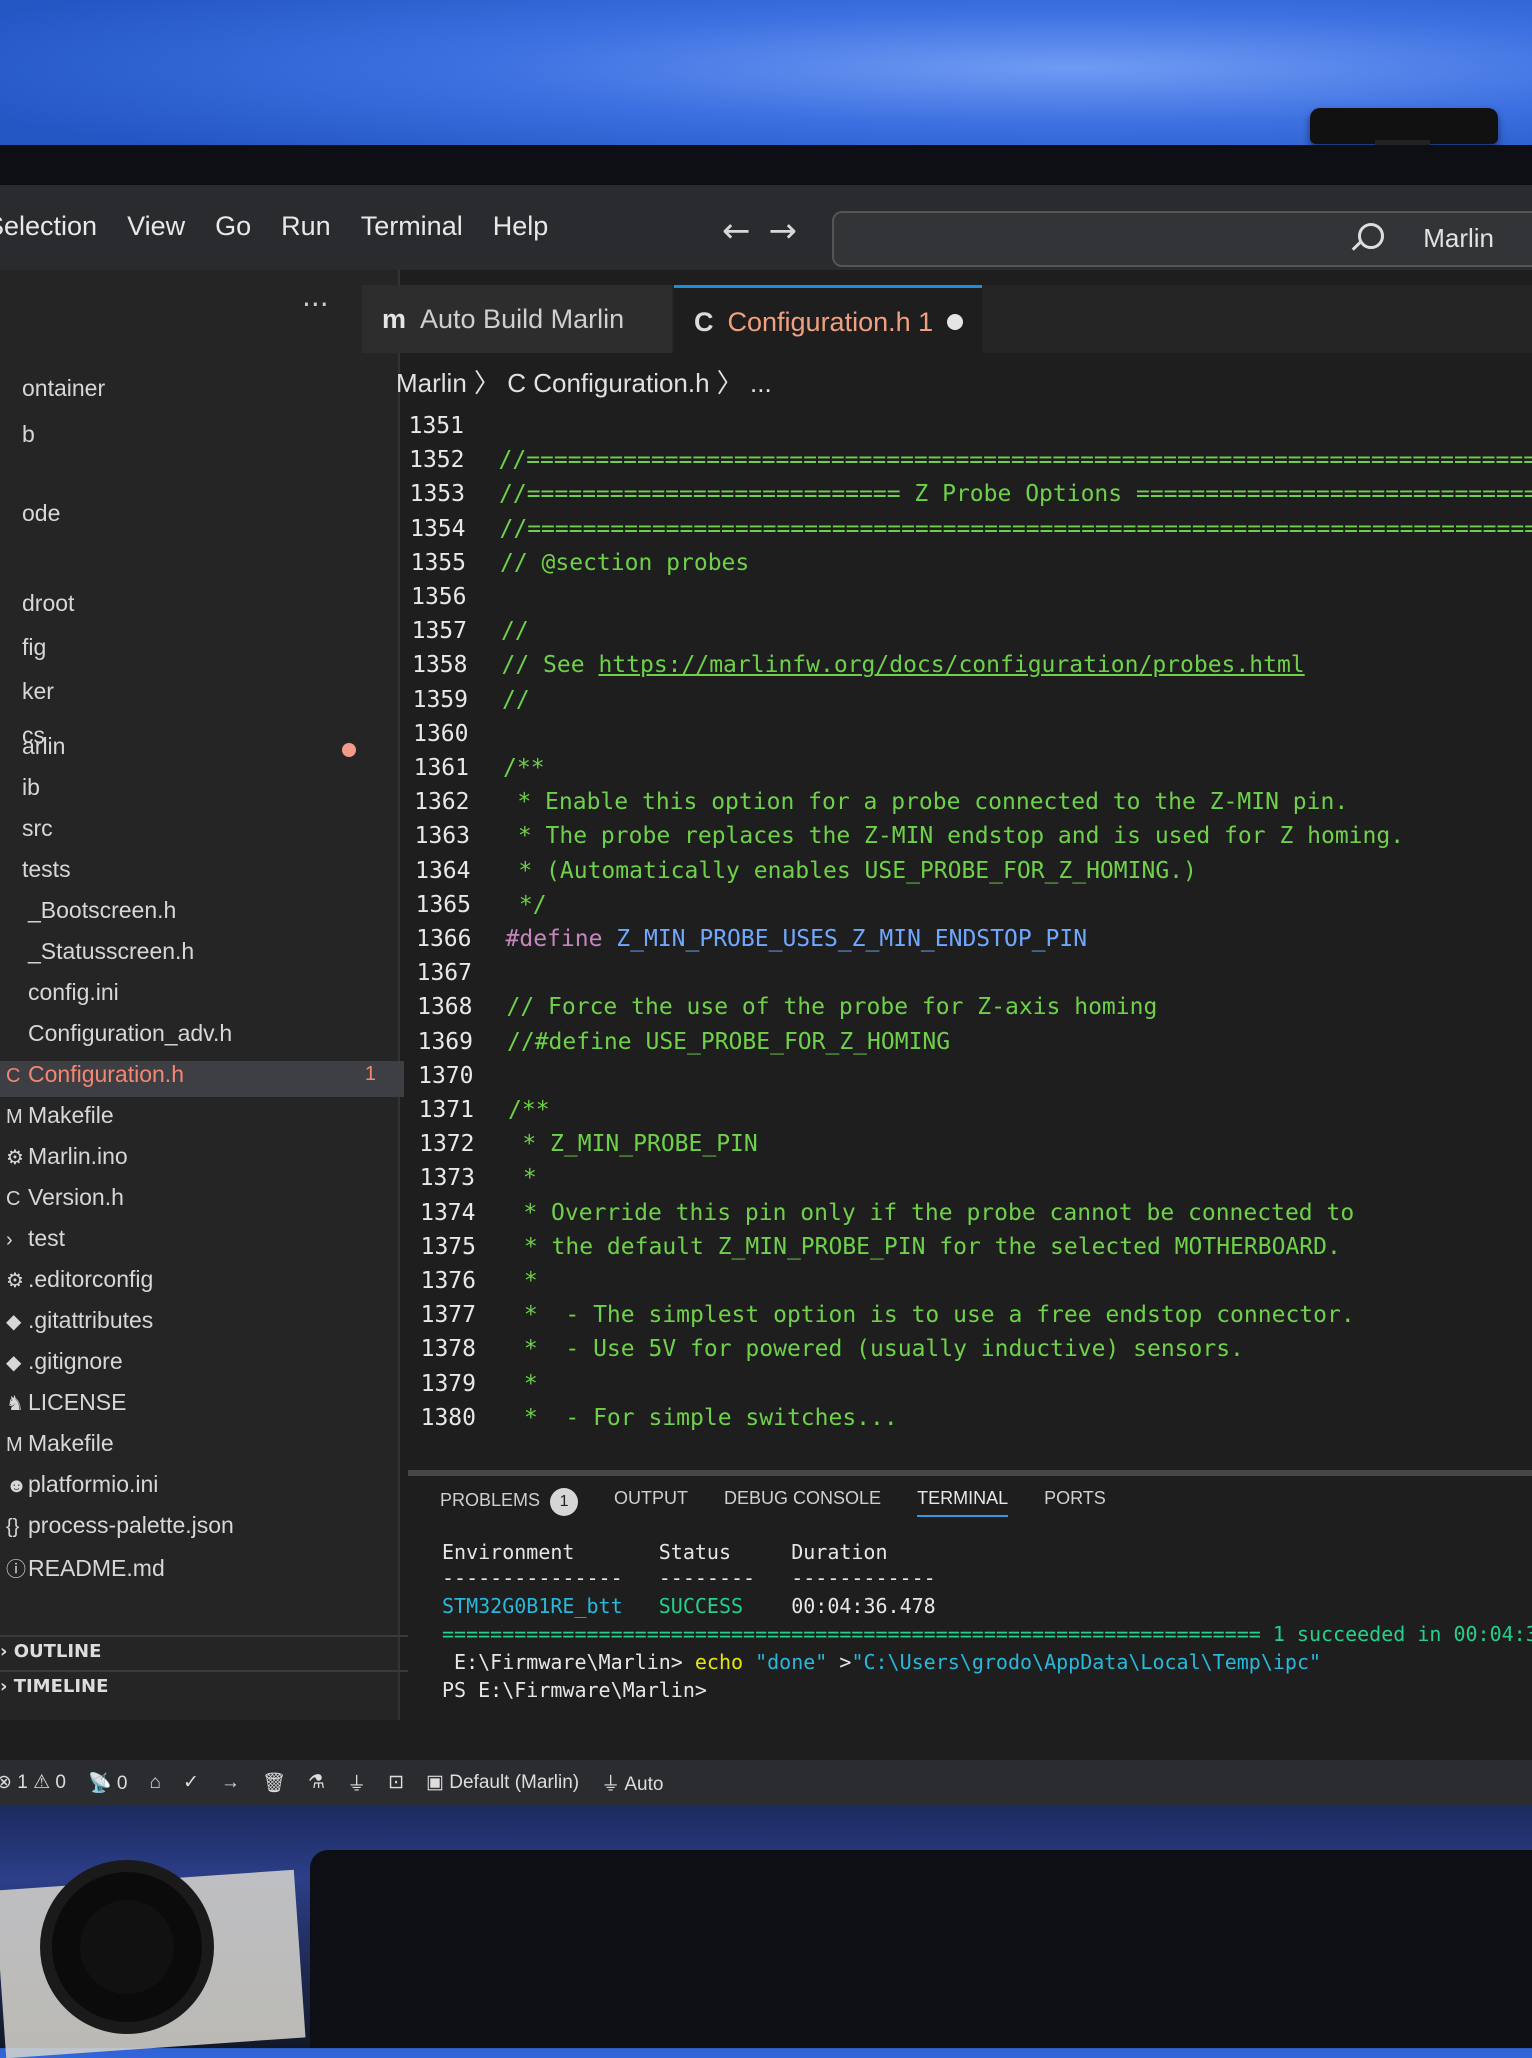  Describe the element at coordinates (199, 696) in the screenshot. I see `file-tree-item: ker` at that location.